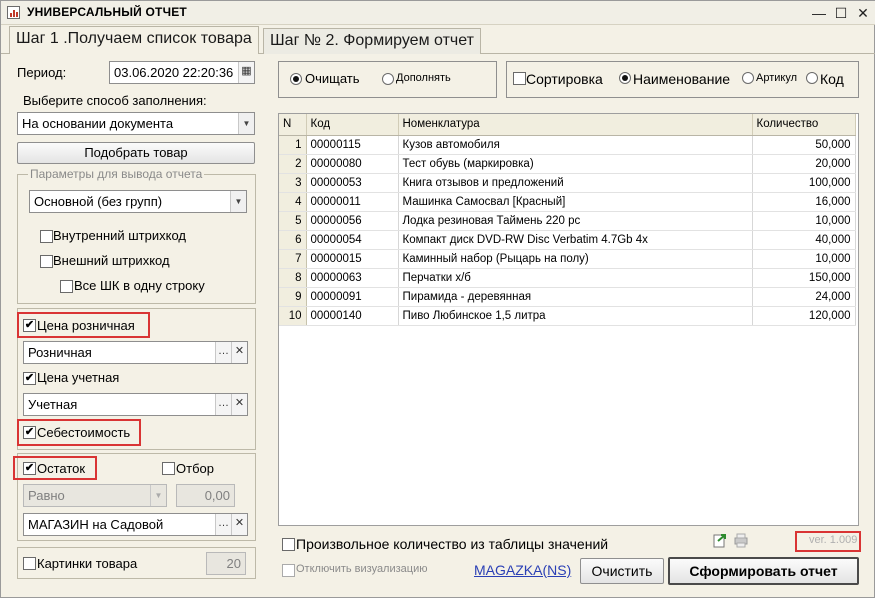 Image resolution: width=875 pixels, height=598 pixels. I want to click on fill-method-select: На основании документа ▼, so click(136, 123).